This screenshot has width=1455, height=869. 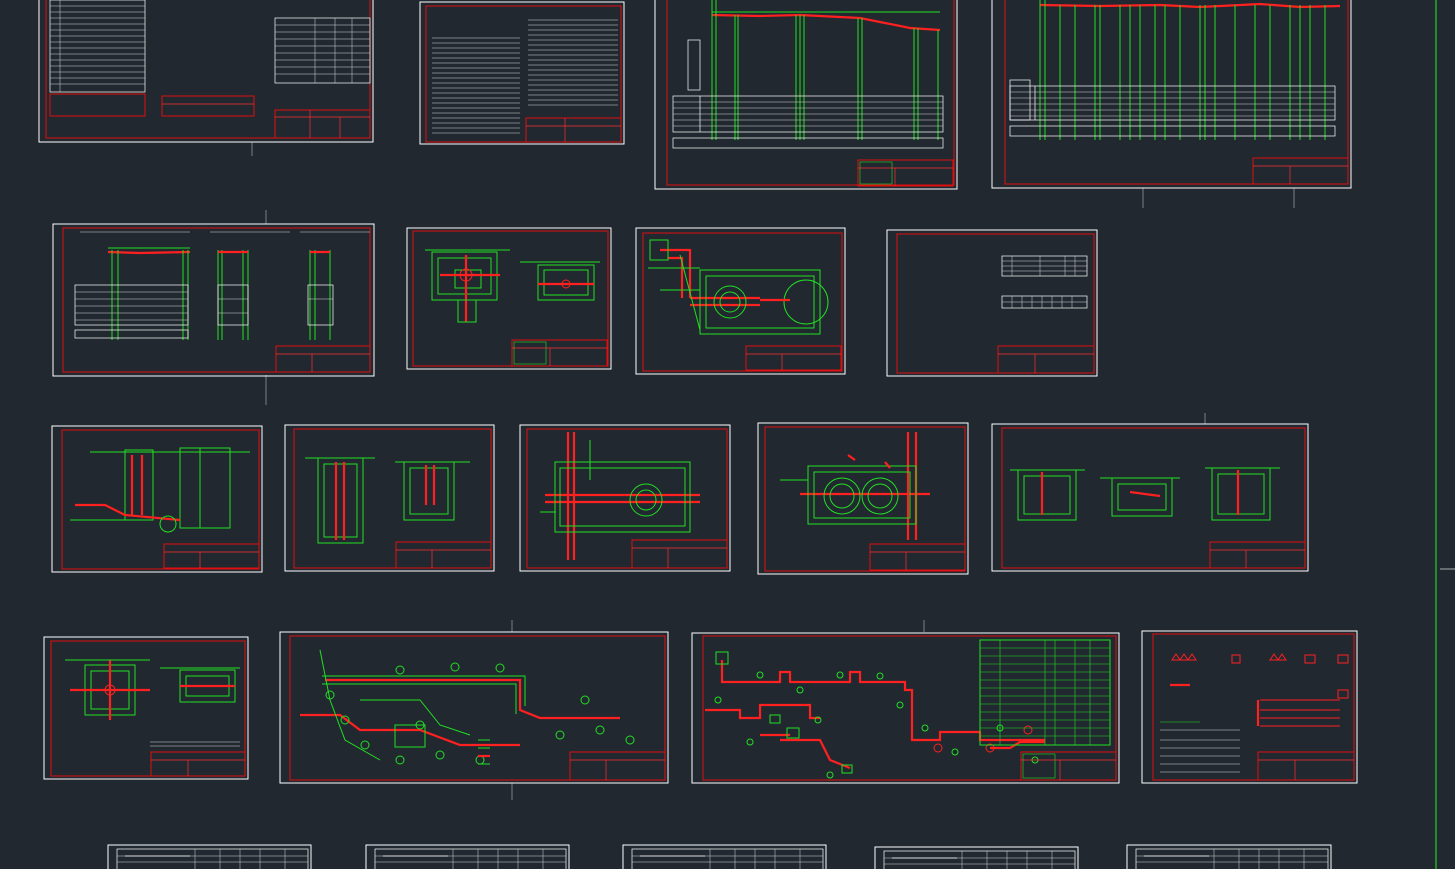 What do you see at coordinates (992, 303) in the screenshot?
I see `drawing-sheet-specification` at bounding box center [992, 303].